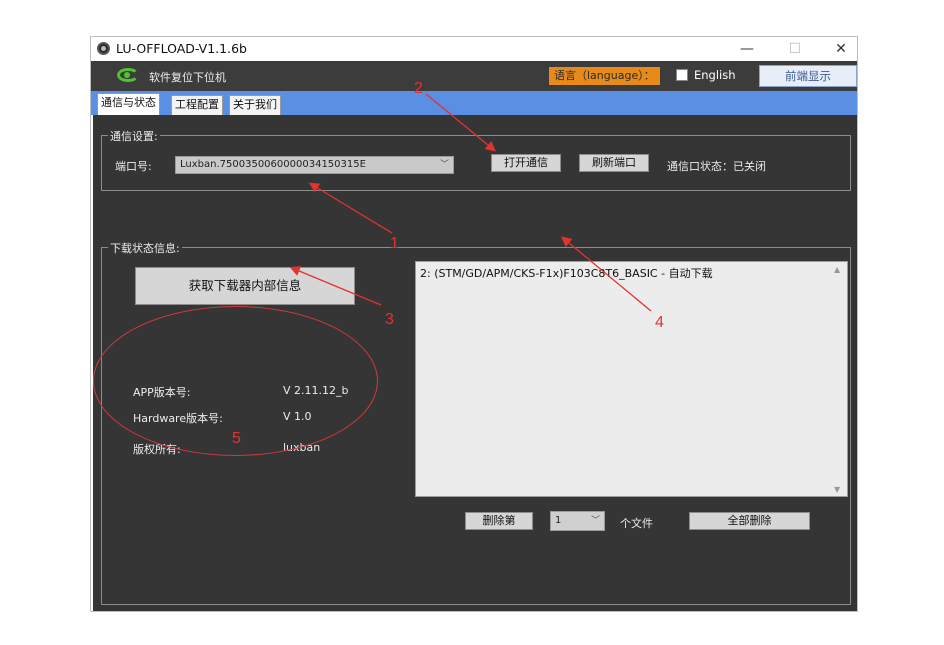  What do you see at coordinates (389, 319) in the screenshot?
I see `annotation-number-3: 3` at bounding box center [389, 319].